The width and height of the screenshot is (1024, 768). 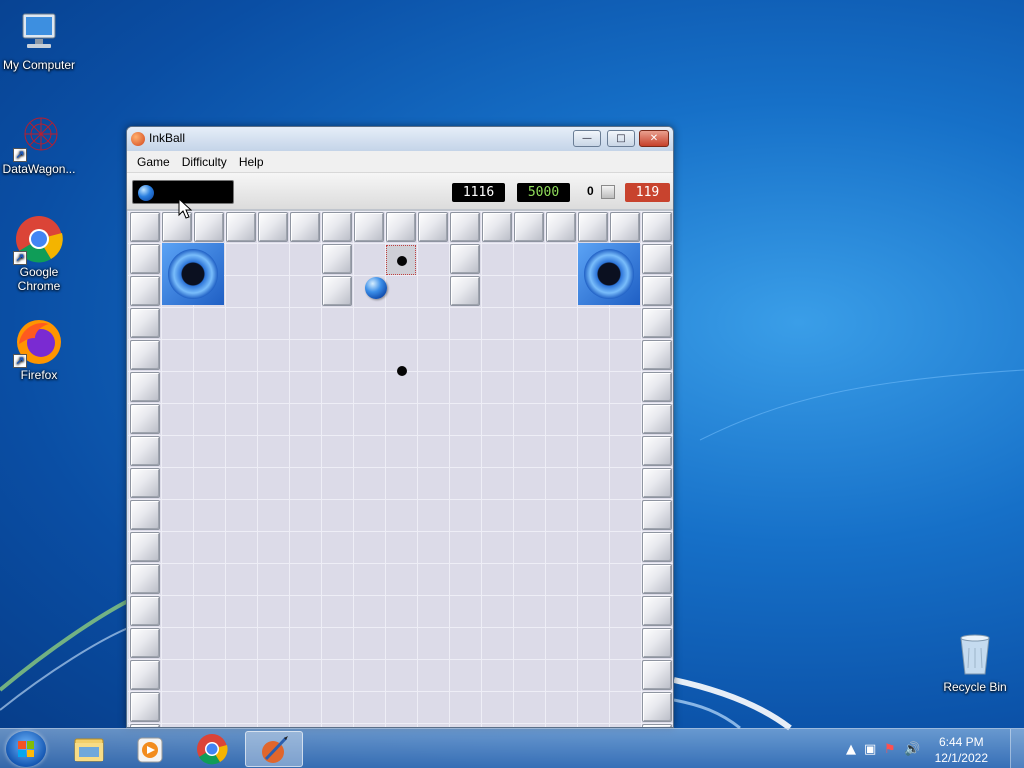 I want to click on windows-logo-icon, so click(x=26, y=749).